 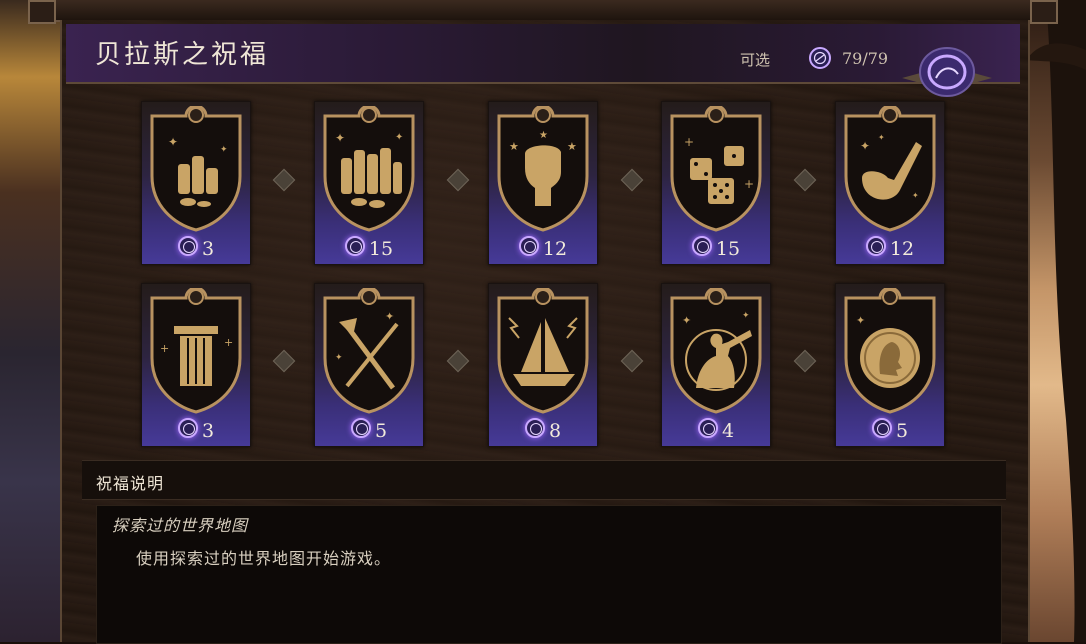 I want to click on selected-blessing-name: 探索过的世界地图, so click(x=180, y=525).